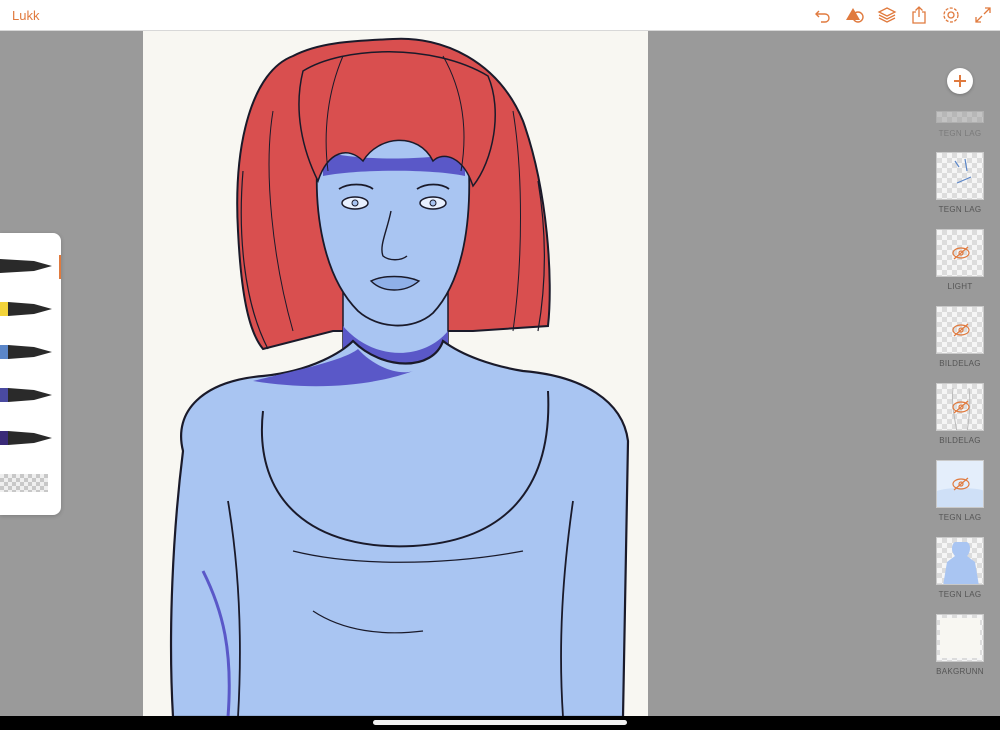 This screenshot has height=730, width=1000. Describe the element at coordinates (500, 722) in the screenshot. I see `home-indicator` at that location.